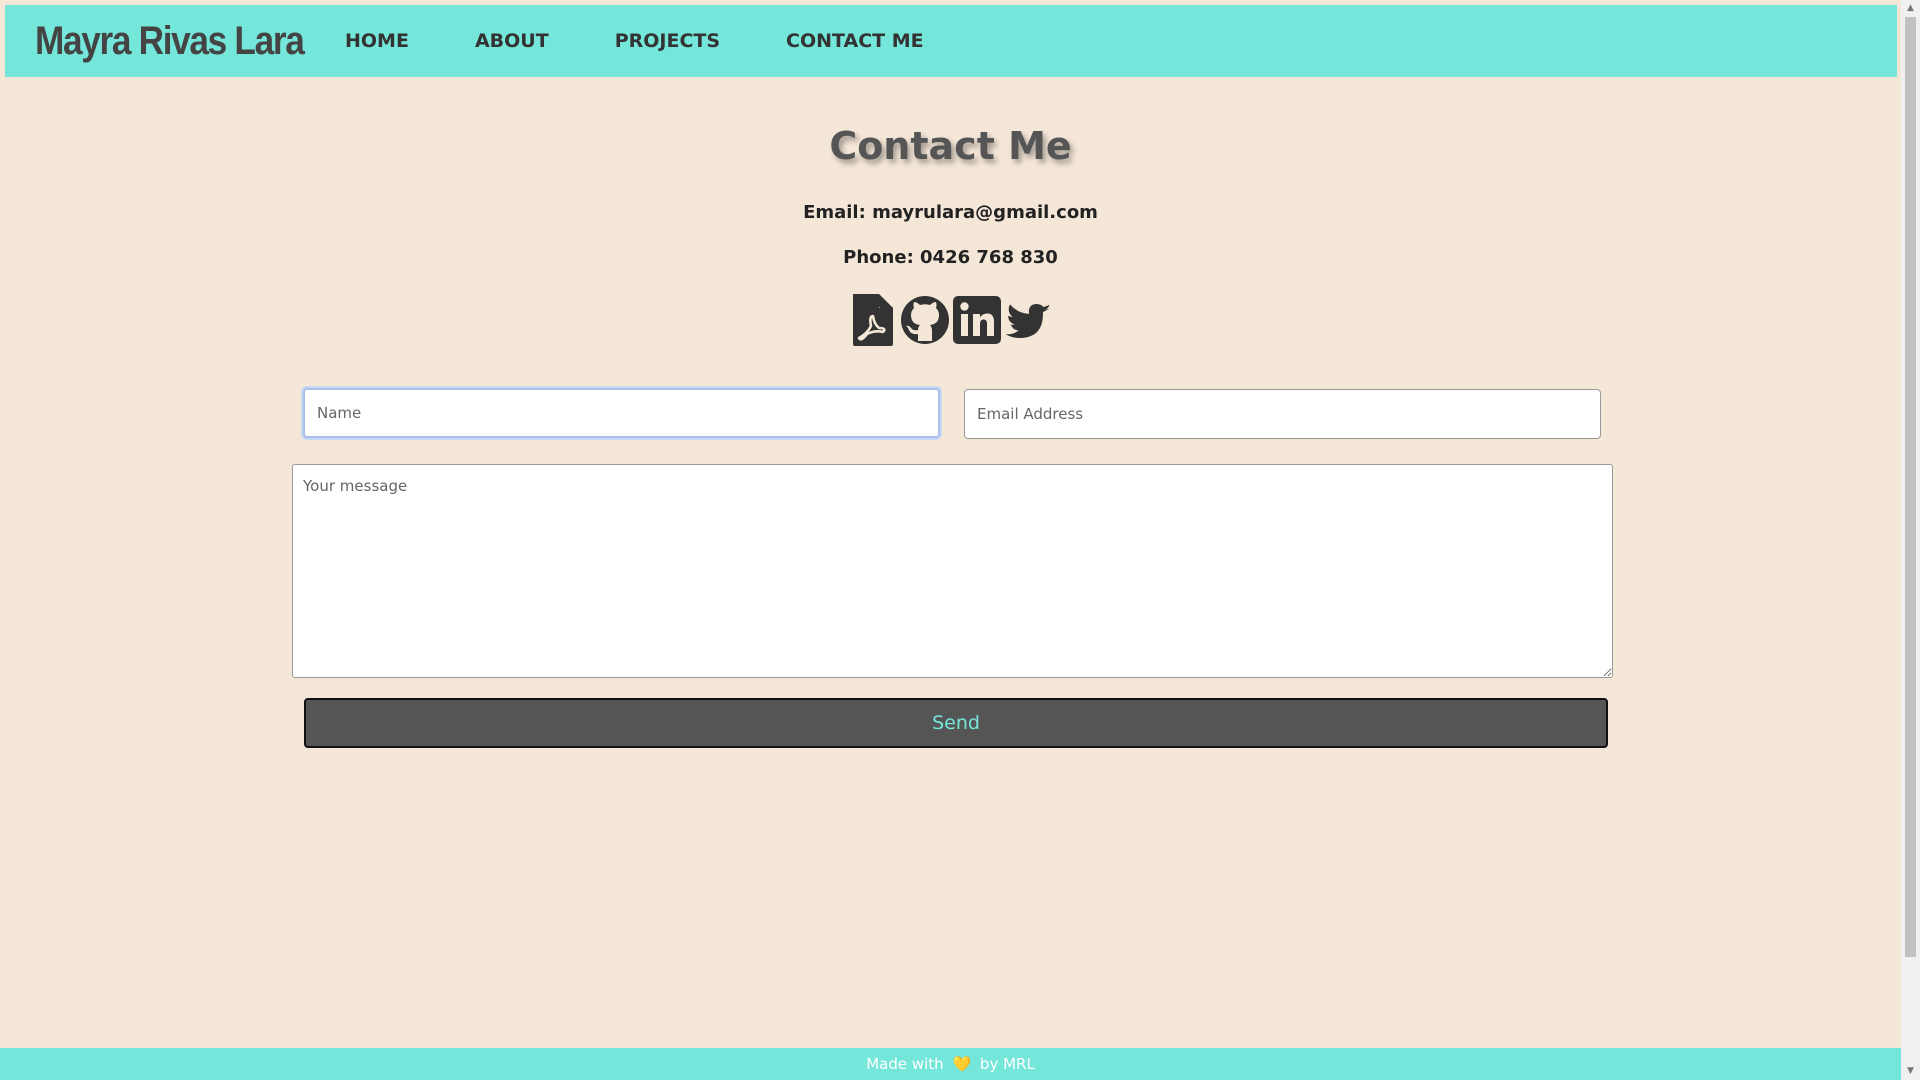 Image resolution: width=1920 pixels, height=1080 pixels. What do you see at coordinates (976, 320) in the screenshot?
I see `linkedin-icon` at bounding box center [976, 320].